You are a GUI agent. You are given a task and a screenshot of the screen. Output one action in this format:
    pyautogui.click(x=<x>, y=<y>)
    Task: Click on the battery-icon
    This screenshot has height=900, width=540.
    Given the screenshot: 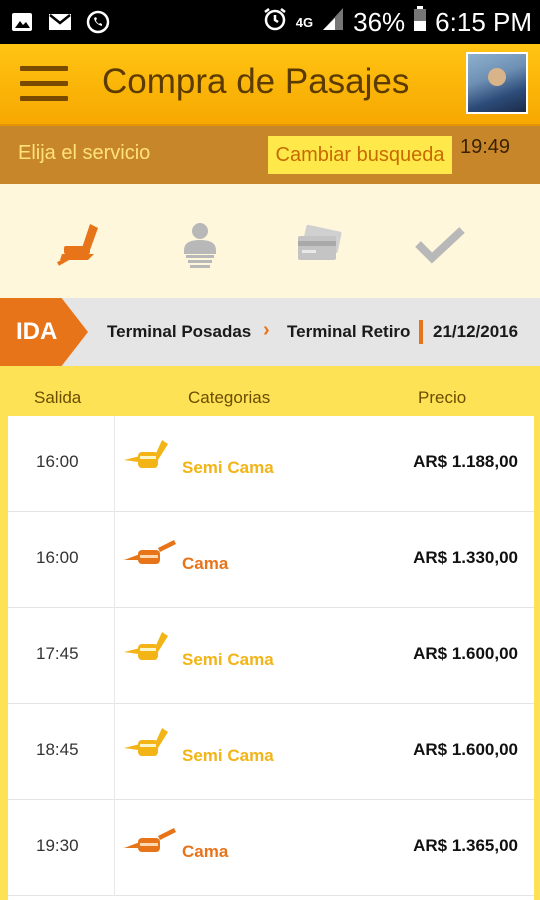 What is the action you would take?
    pyautogui.click(x=420, y=22)
    